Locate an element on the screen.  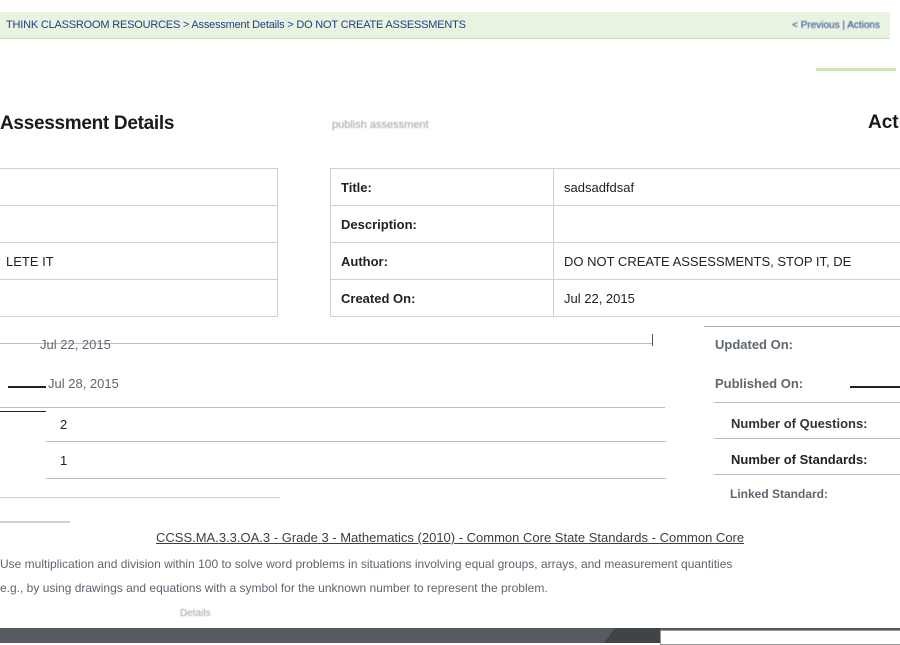
table-row: Description: is located at coordinates (615, 224).